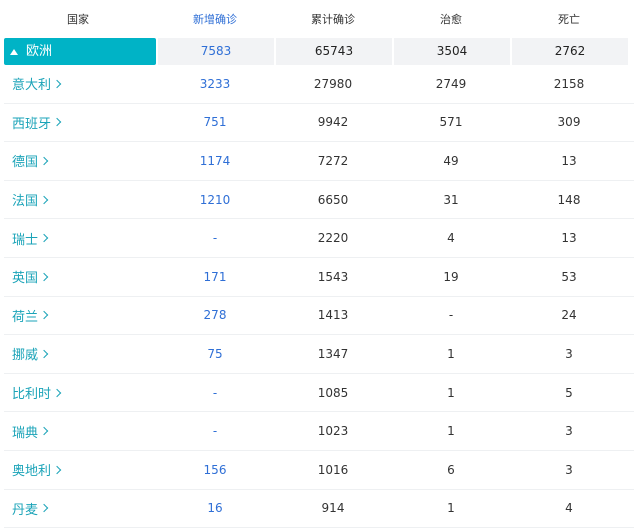  Describe the element at coordinates (333, 199) in the screenshot. I see `total-cases-cell: 6650` at that location.